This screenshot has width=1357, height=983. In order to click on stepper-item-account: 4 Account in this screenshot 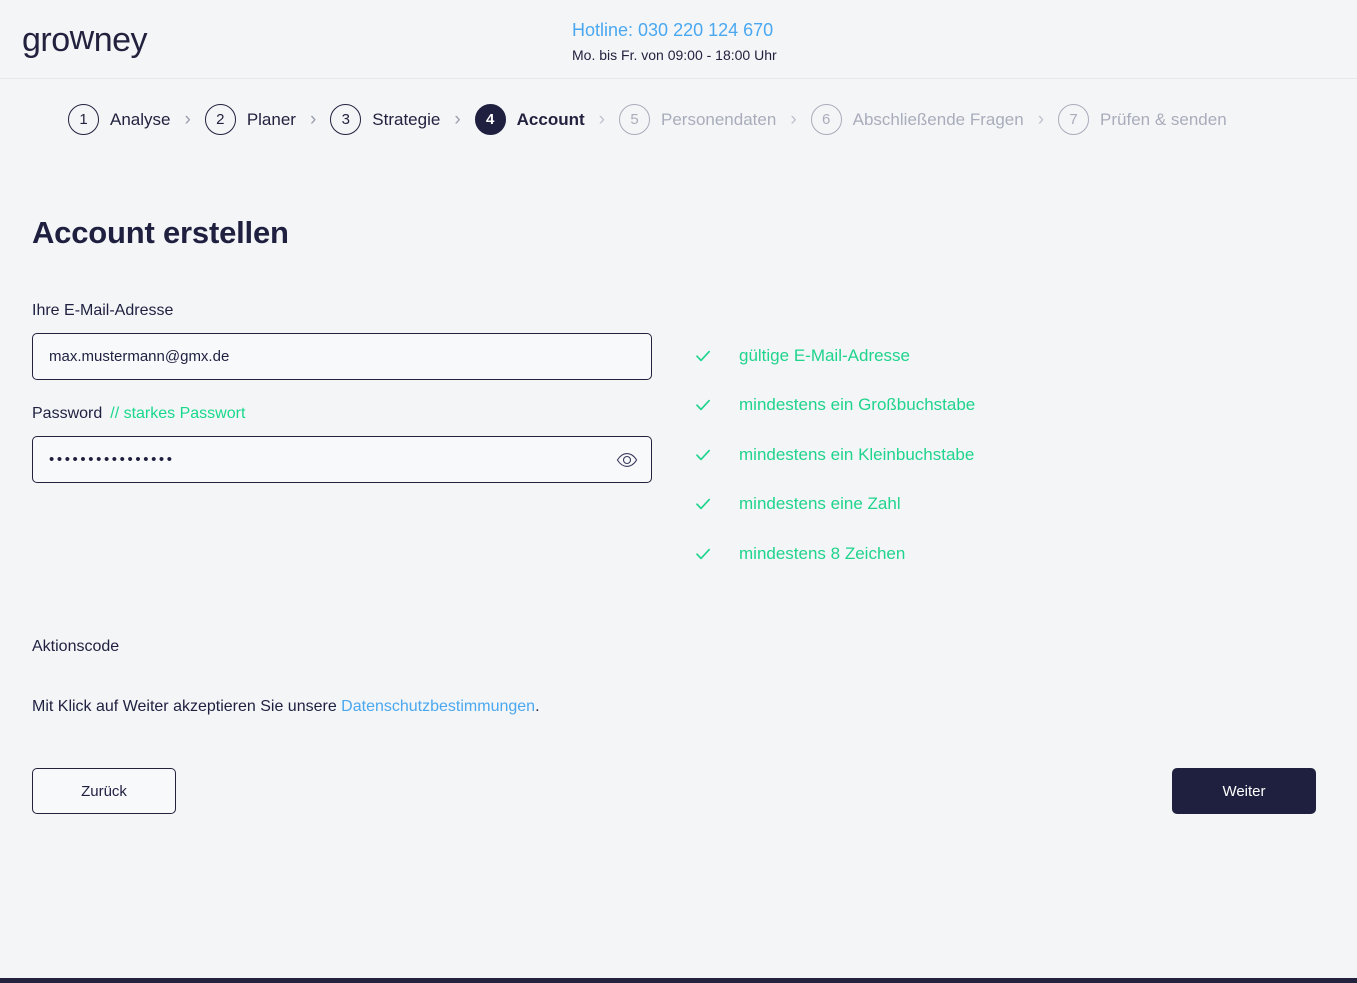, I will do `click(529, 119)`.